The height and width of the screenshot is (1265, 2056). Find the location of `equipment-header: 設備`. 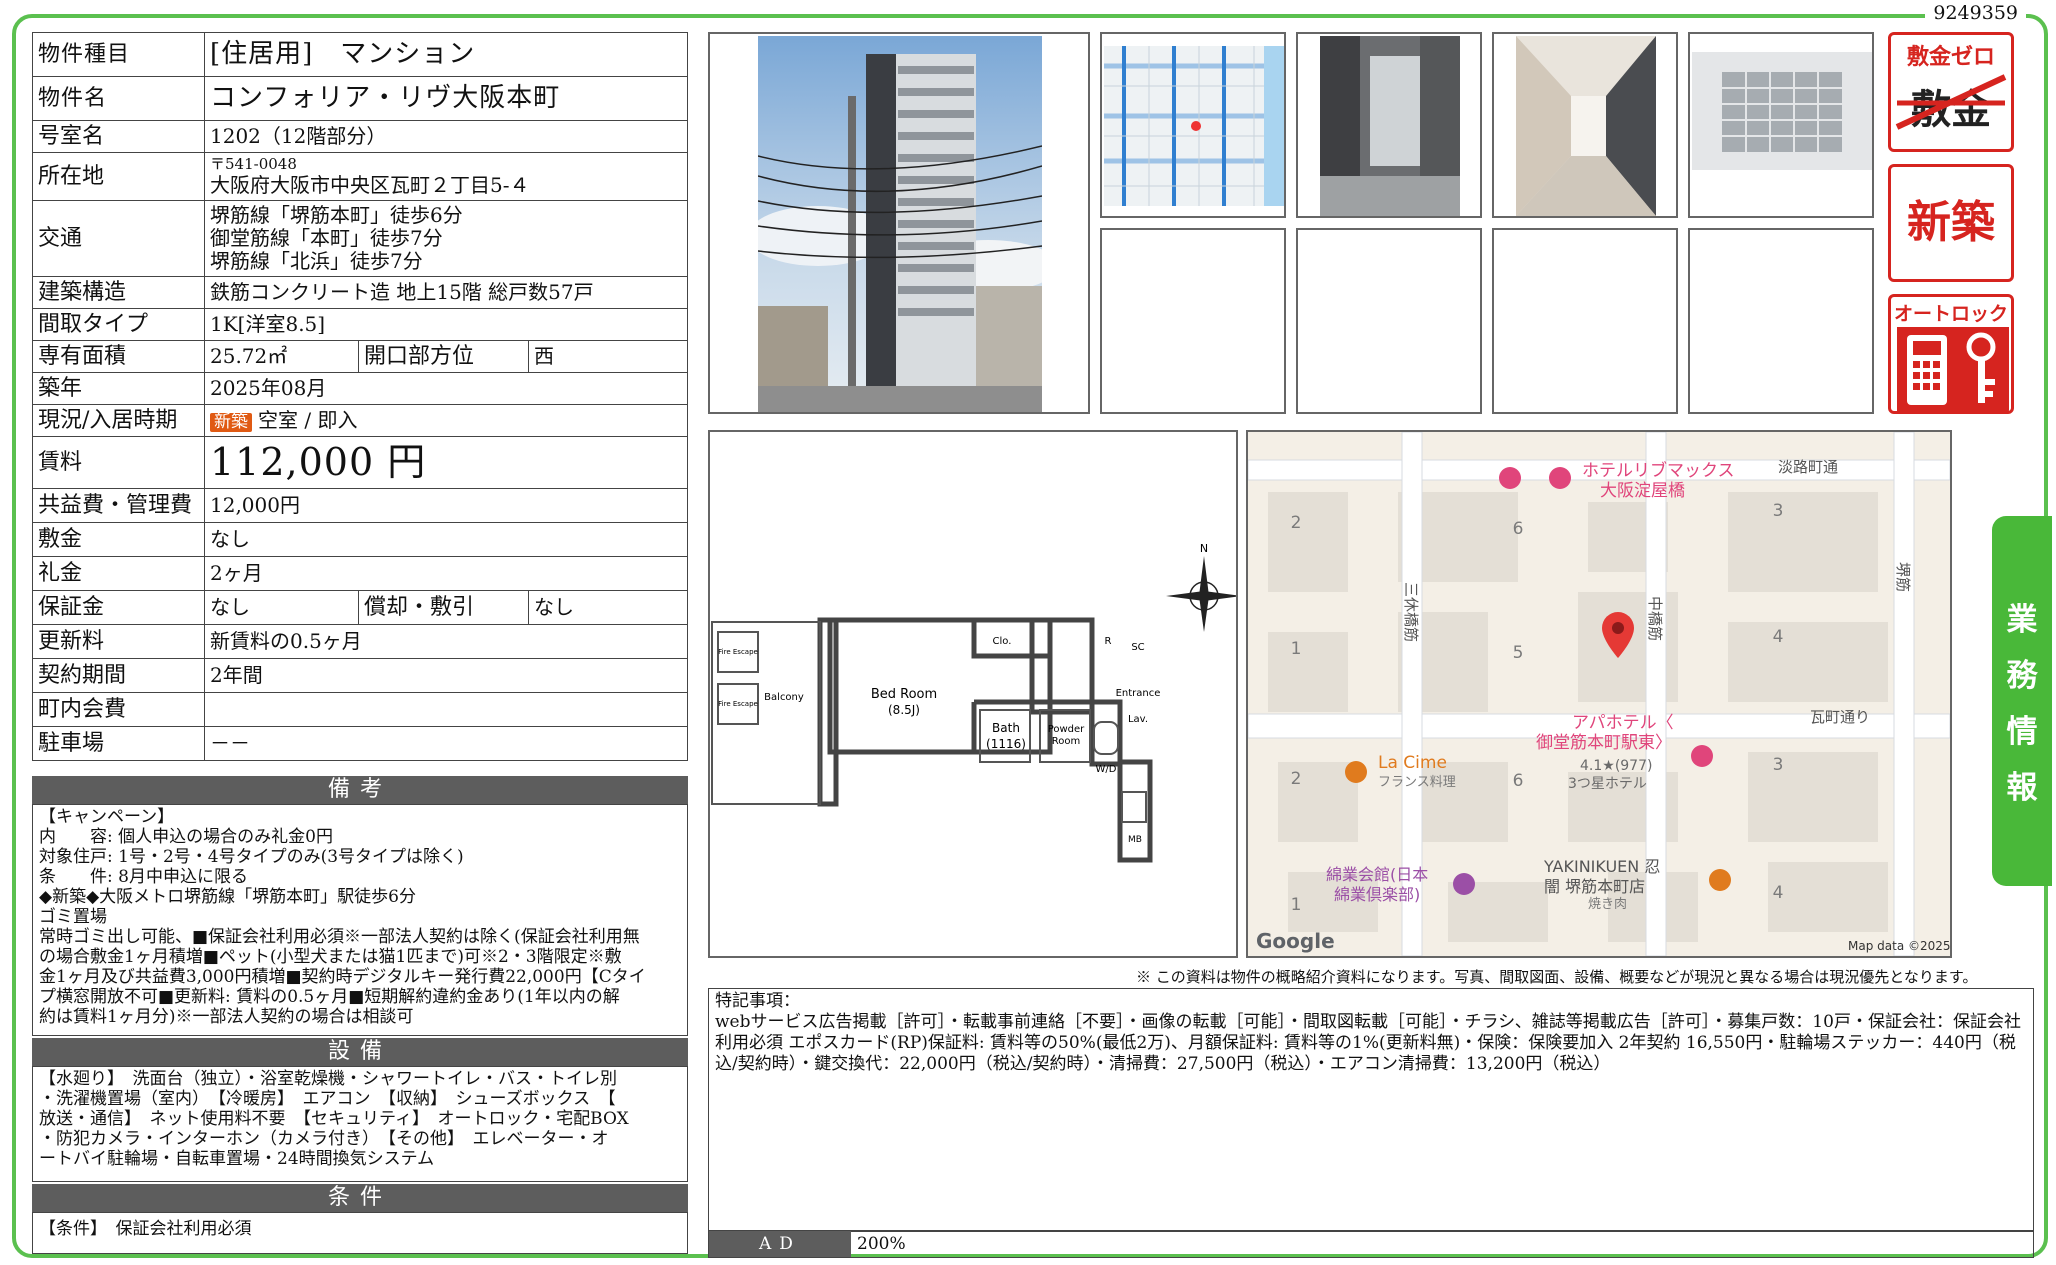

equipment-header: 設備 is located at coordinates (360, 1052).